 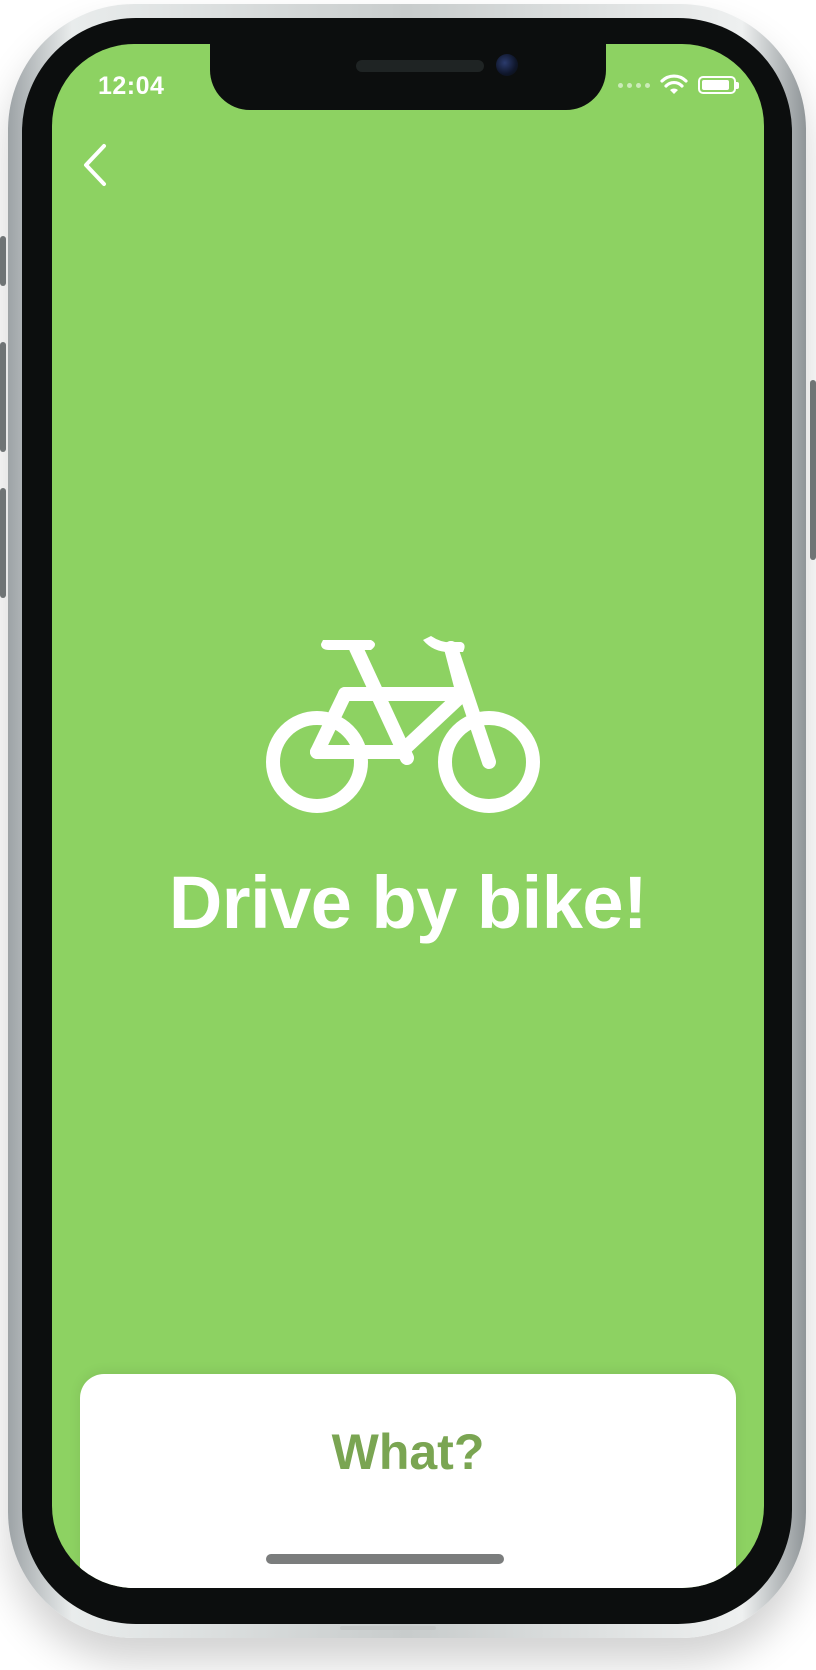 I want to click on back-button, so click(x=95, y=165).